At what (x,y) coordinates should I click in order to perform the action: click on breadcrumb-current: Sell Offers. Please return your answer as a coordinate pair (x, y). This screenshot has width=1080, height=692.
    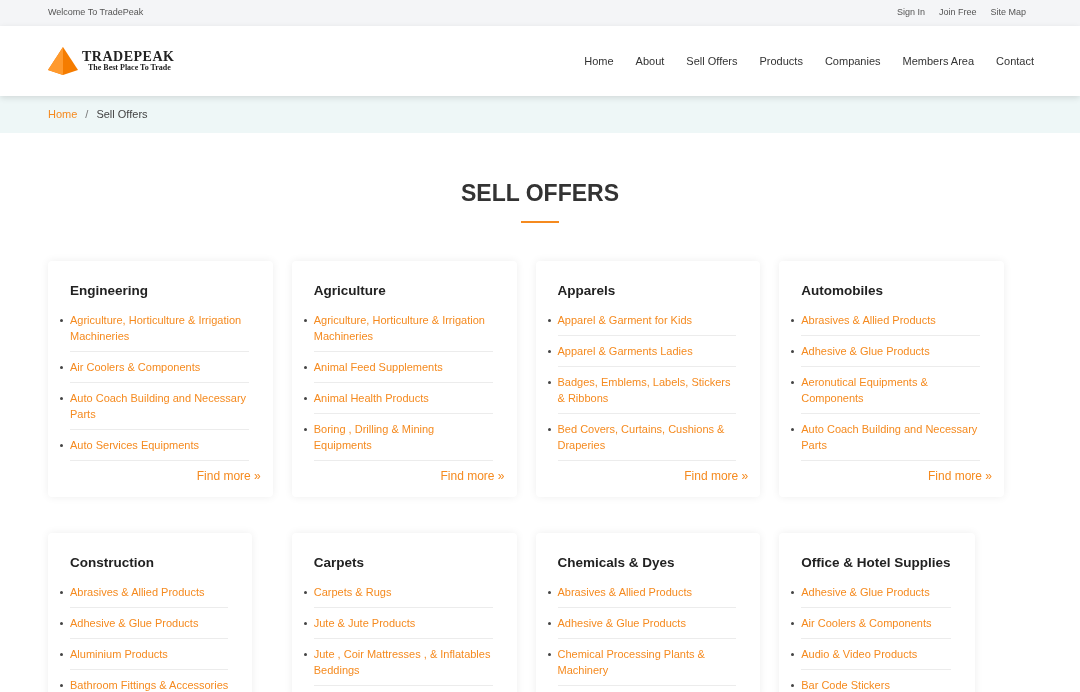
    Looking at the image, I should click on (122, 115).